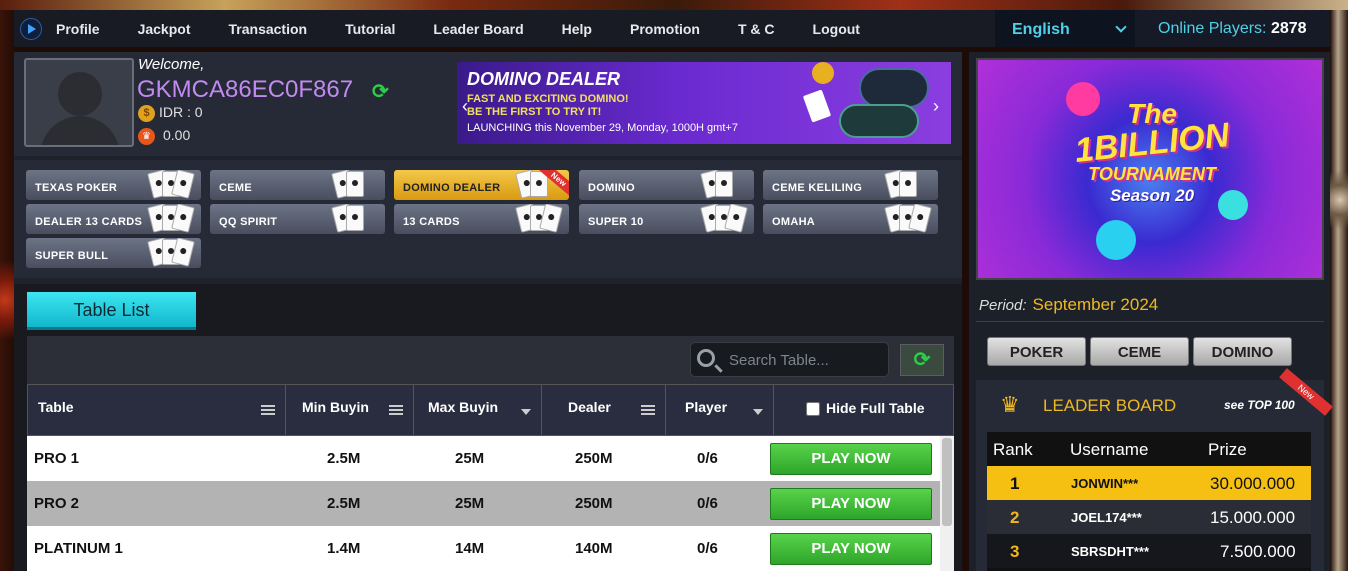 This screenshot has height=571, width=1348. What do you see at coordinates (577, 29) in the screenshot?
I see `nav-help: Help` at bounding box center [577, 29].